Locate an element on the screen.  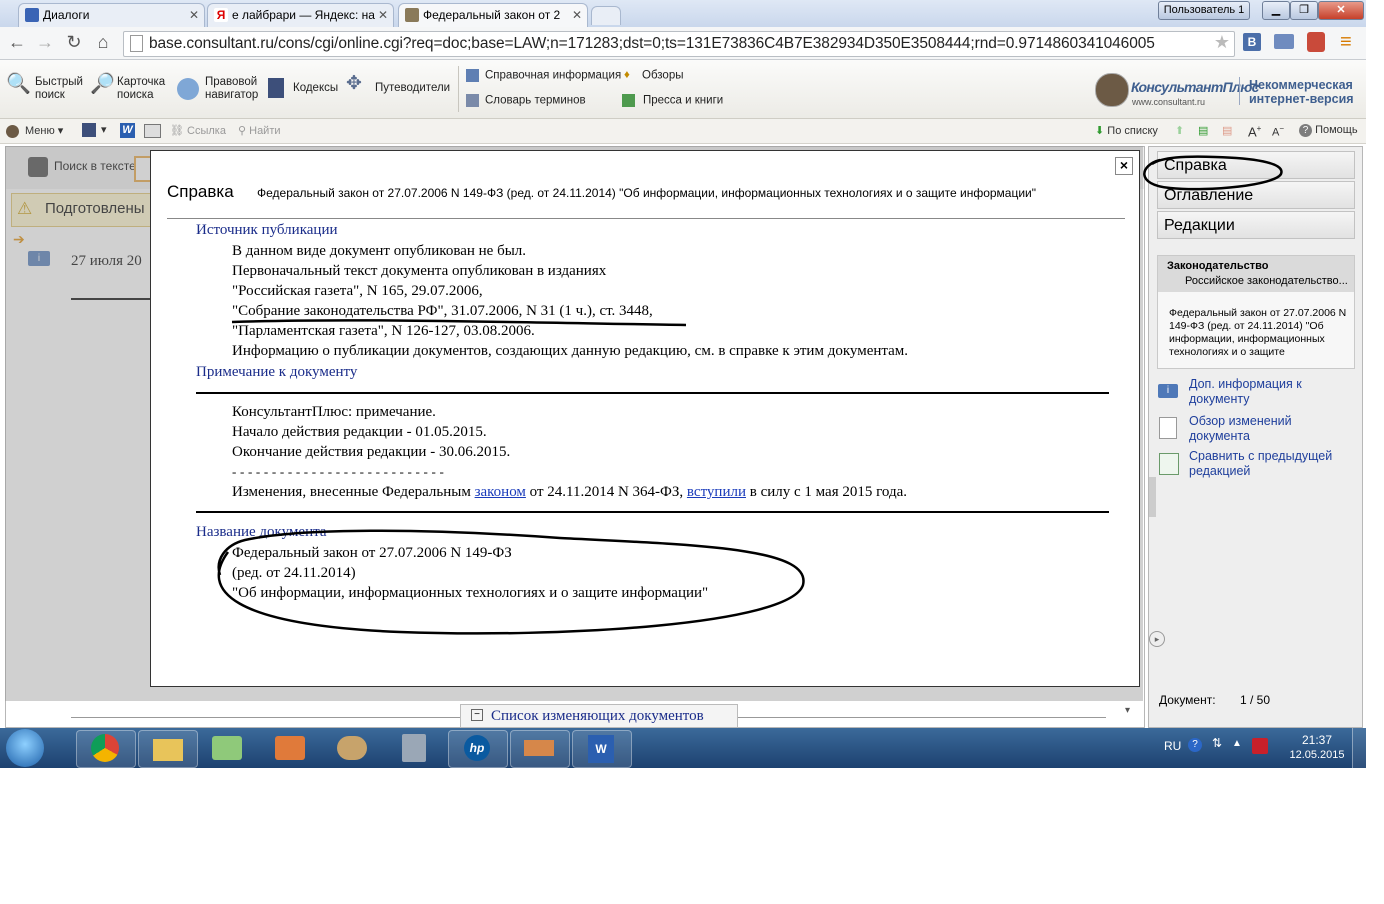
hp-icon: hp is located at coordinates (477, 748).